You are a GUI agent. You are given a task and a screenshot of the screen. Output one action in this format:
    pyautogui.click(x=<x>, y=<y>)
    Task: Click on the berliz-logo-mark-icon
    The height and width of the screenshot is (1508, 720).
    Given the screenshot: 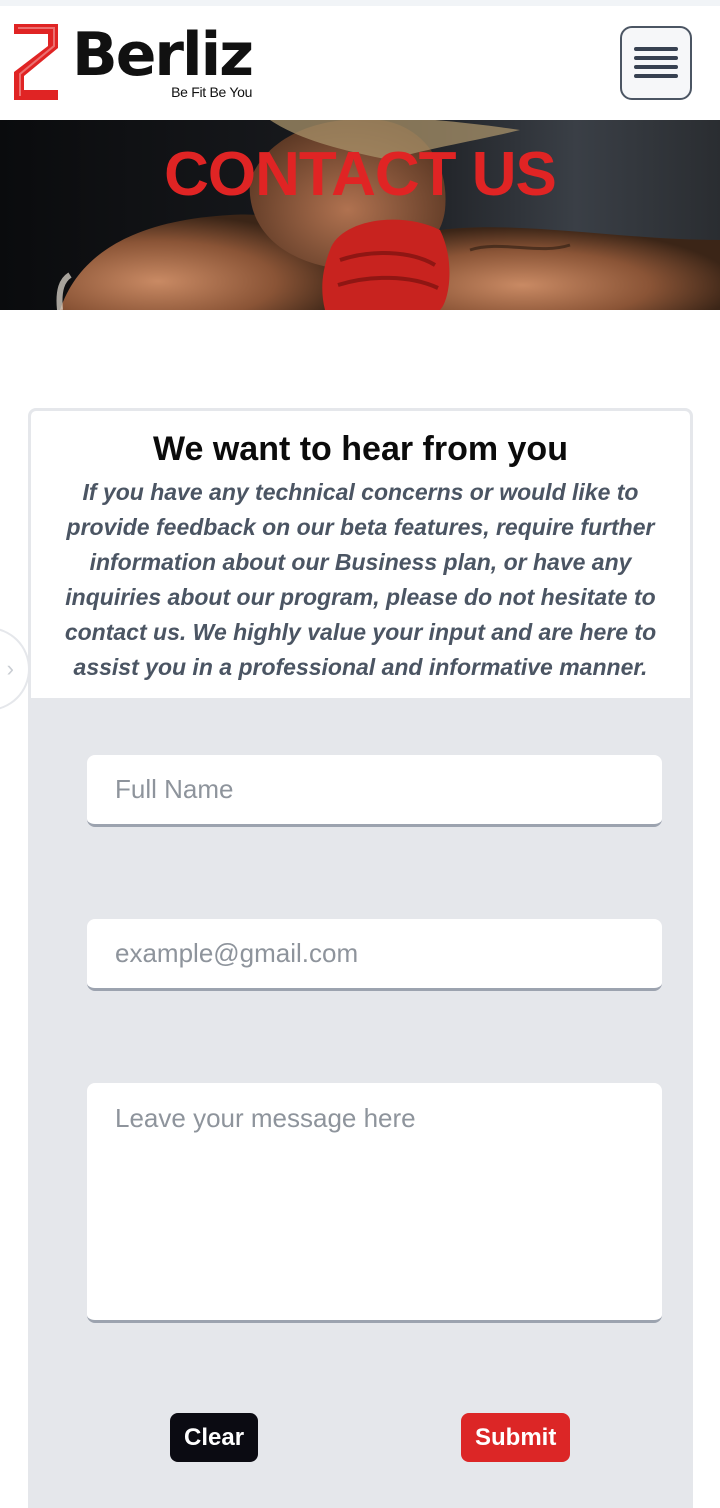 What is the action you would take?
    pyautogui.click(x=36, y=62)
    